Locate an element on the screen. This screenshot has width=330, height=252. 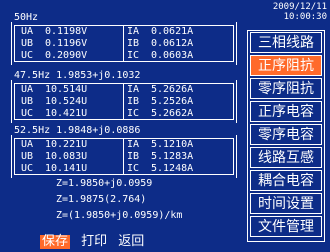
bottom-action-bar: 保存 打印 返回 is located at coordinates (95, 239).